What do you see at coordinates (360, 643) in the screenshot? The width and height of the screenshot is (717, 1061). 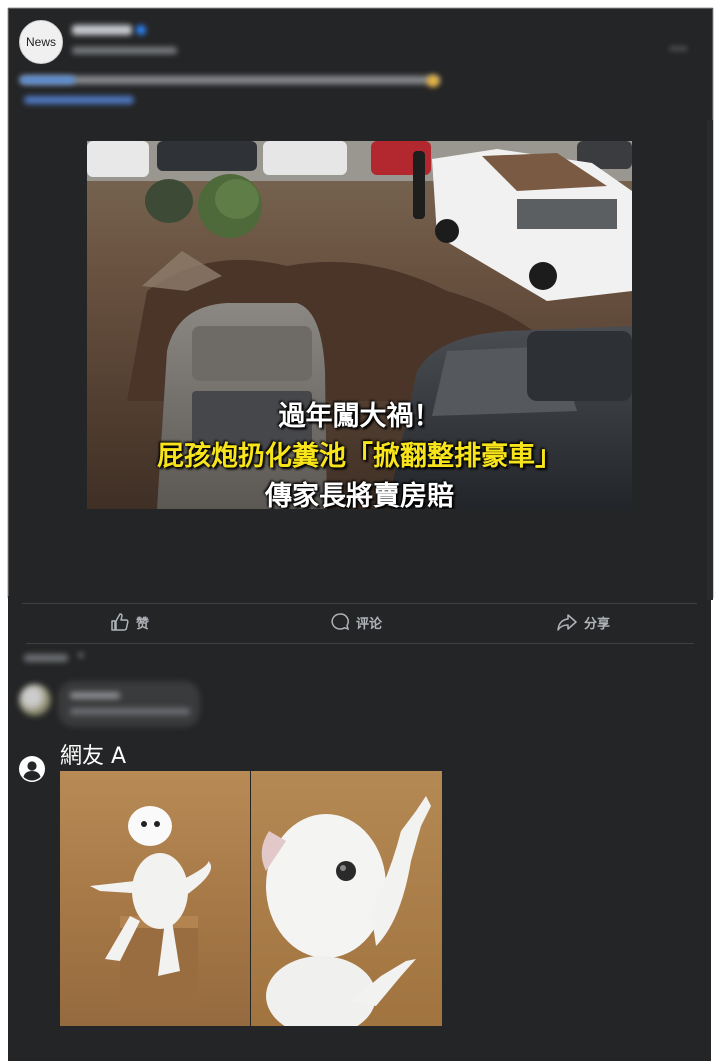 I see `action-bar-bottom-divider` at bounding box center [360, 643].